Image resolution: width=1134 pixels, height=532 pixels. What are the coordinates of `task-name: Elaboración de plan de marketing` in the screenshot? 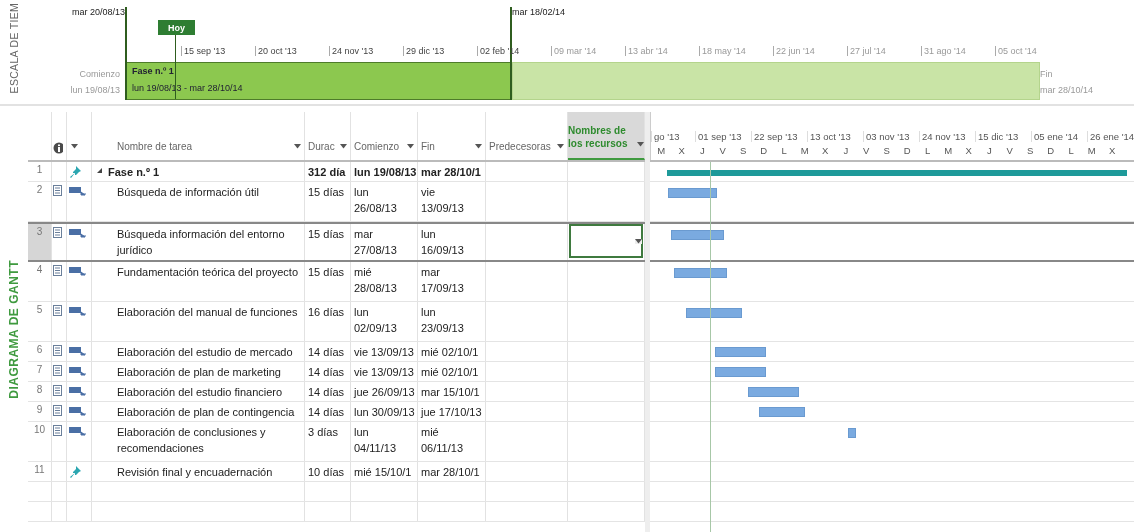 It's located at (199, 372).